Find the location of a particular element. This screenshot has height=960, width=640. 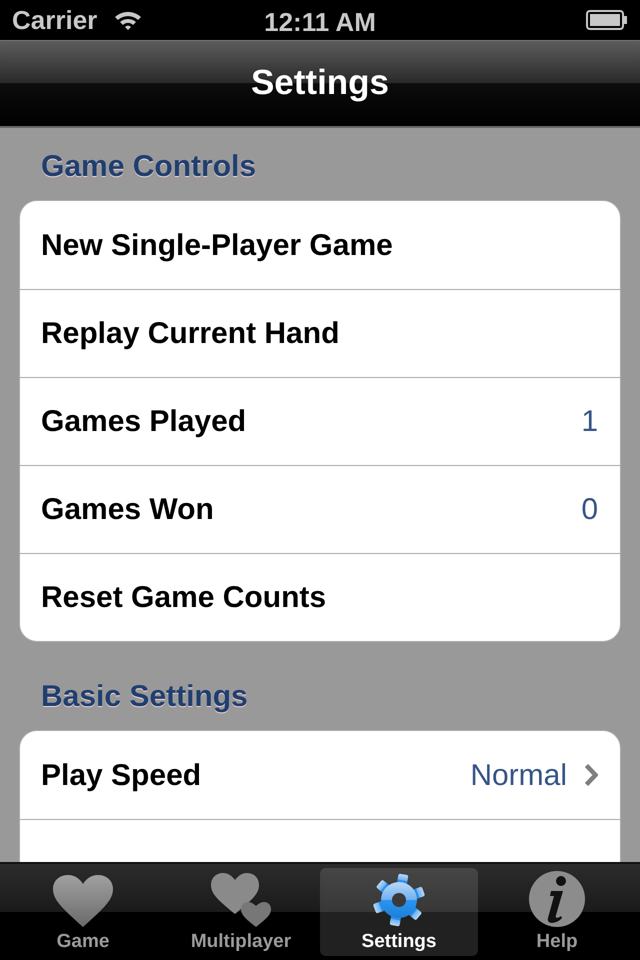

battery-icon is located at coordinates (607, 20).